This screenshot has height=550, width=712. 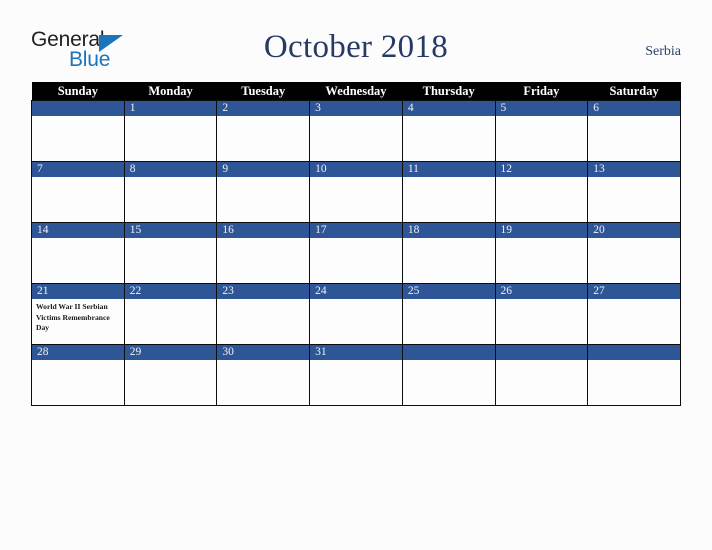 I want to click on day-number: 17, so click(x=356, y=230).